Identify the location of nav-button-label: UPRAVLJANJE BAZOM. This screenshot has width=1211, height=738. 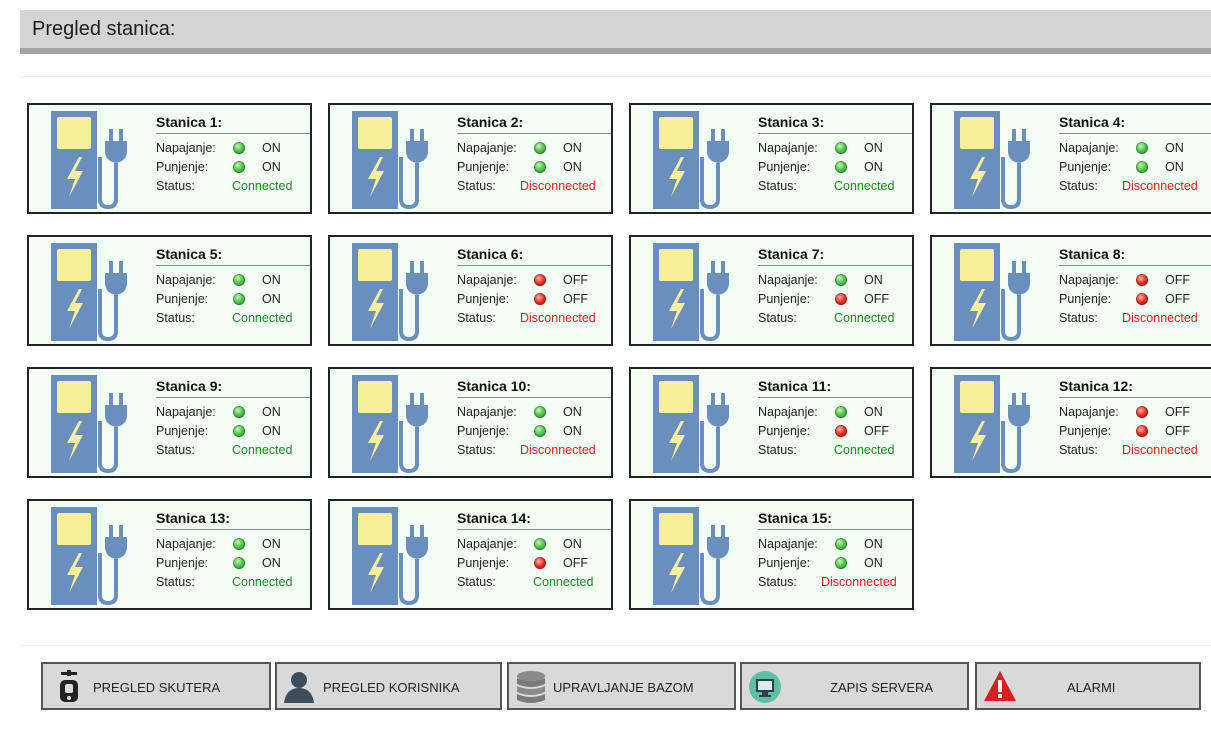
(623, 687).